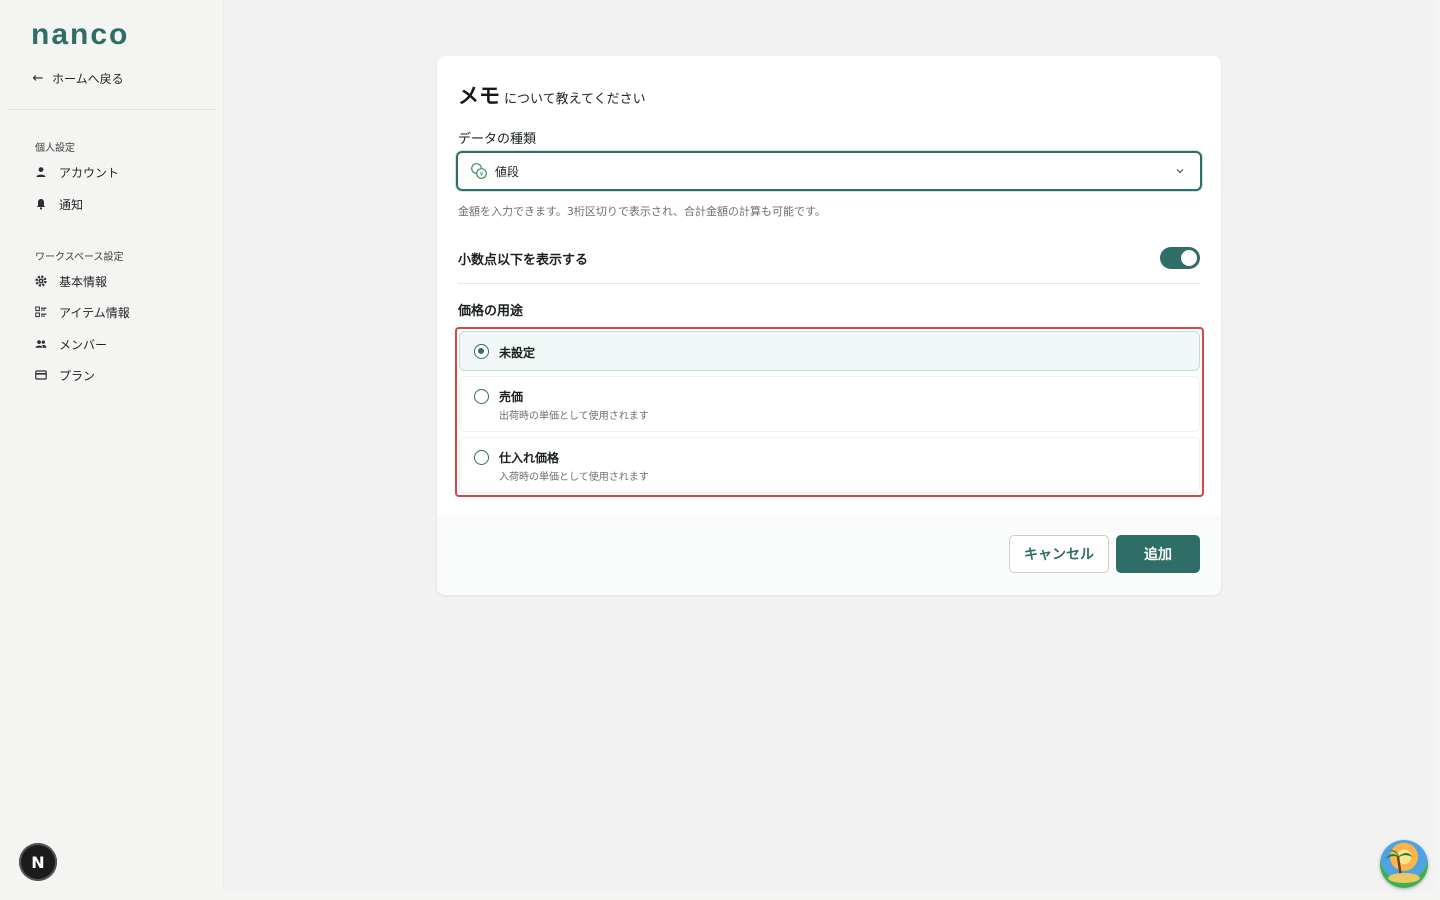 This screenshot has height=900, width=1440. Describe the element at coordinates (507, 171) in the screenshot. I see `data-type-selected-value: 値段` at that location.